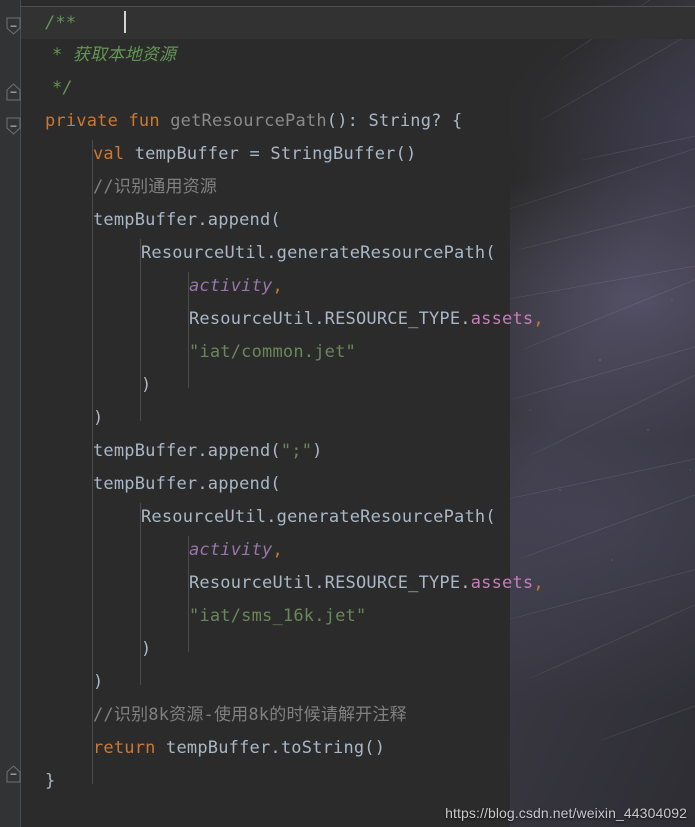  I want to click on line-close-paren-outer-1: ), so click(347, 418).